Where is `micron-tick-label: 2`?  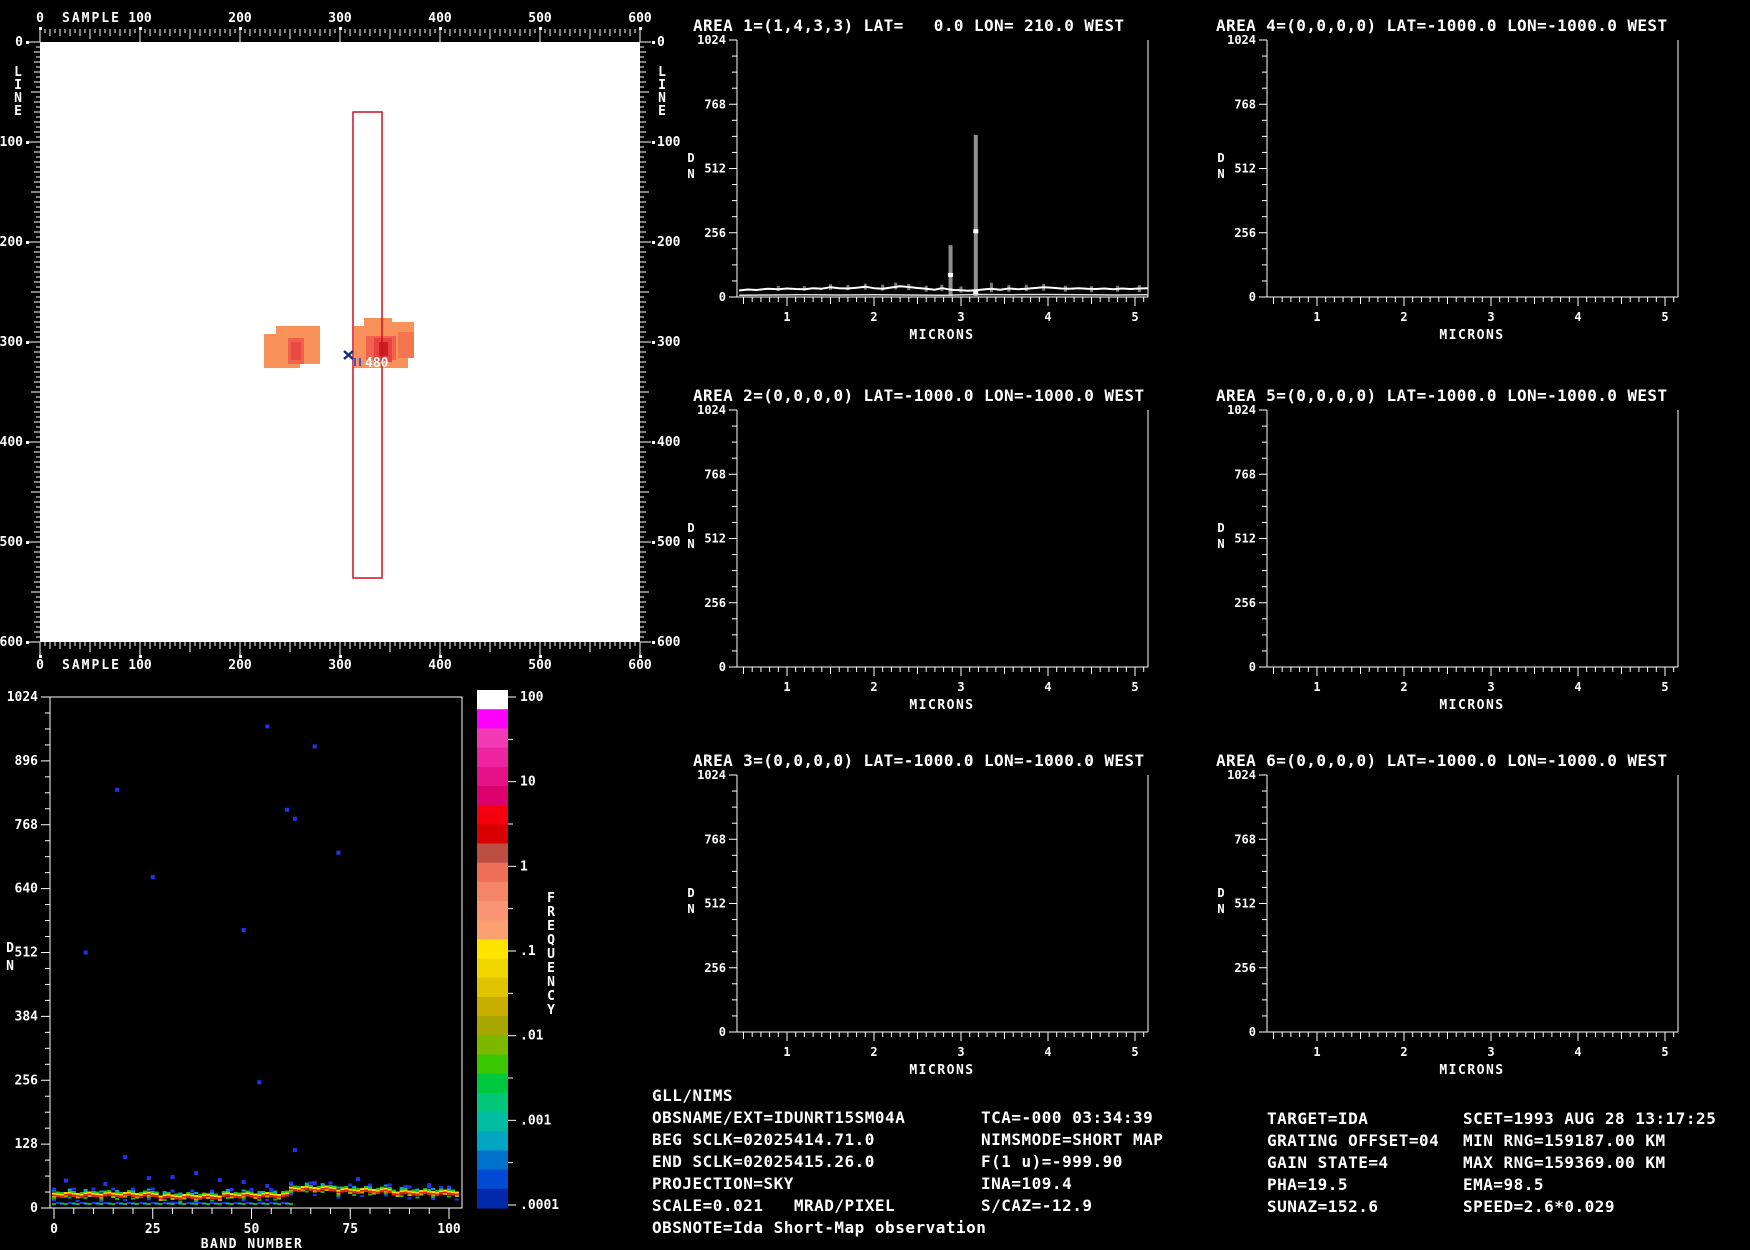 micron-tick-label: 2 is located at coordinates (1403, 687).